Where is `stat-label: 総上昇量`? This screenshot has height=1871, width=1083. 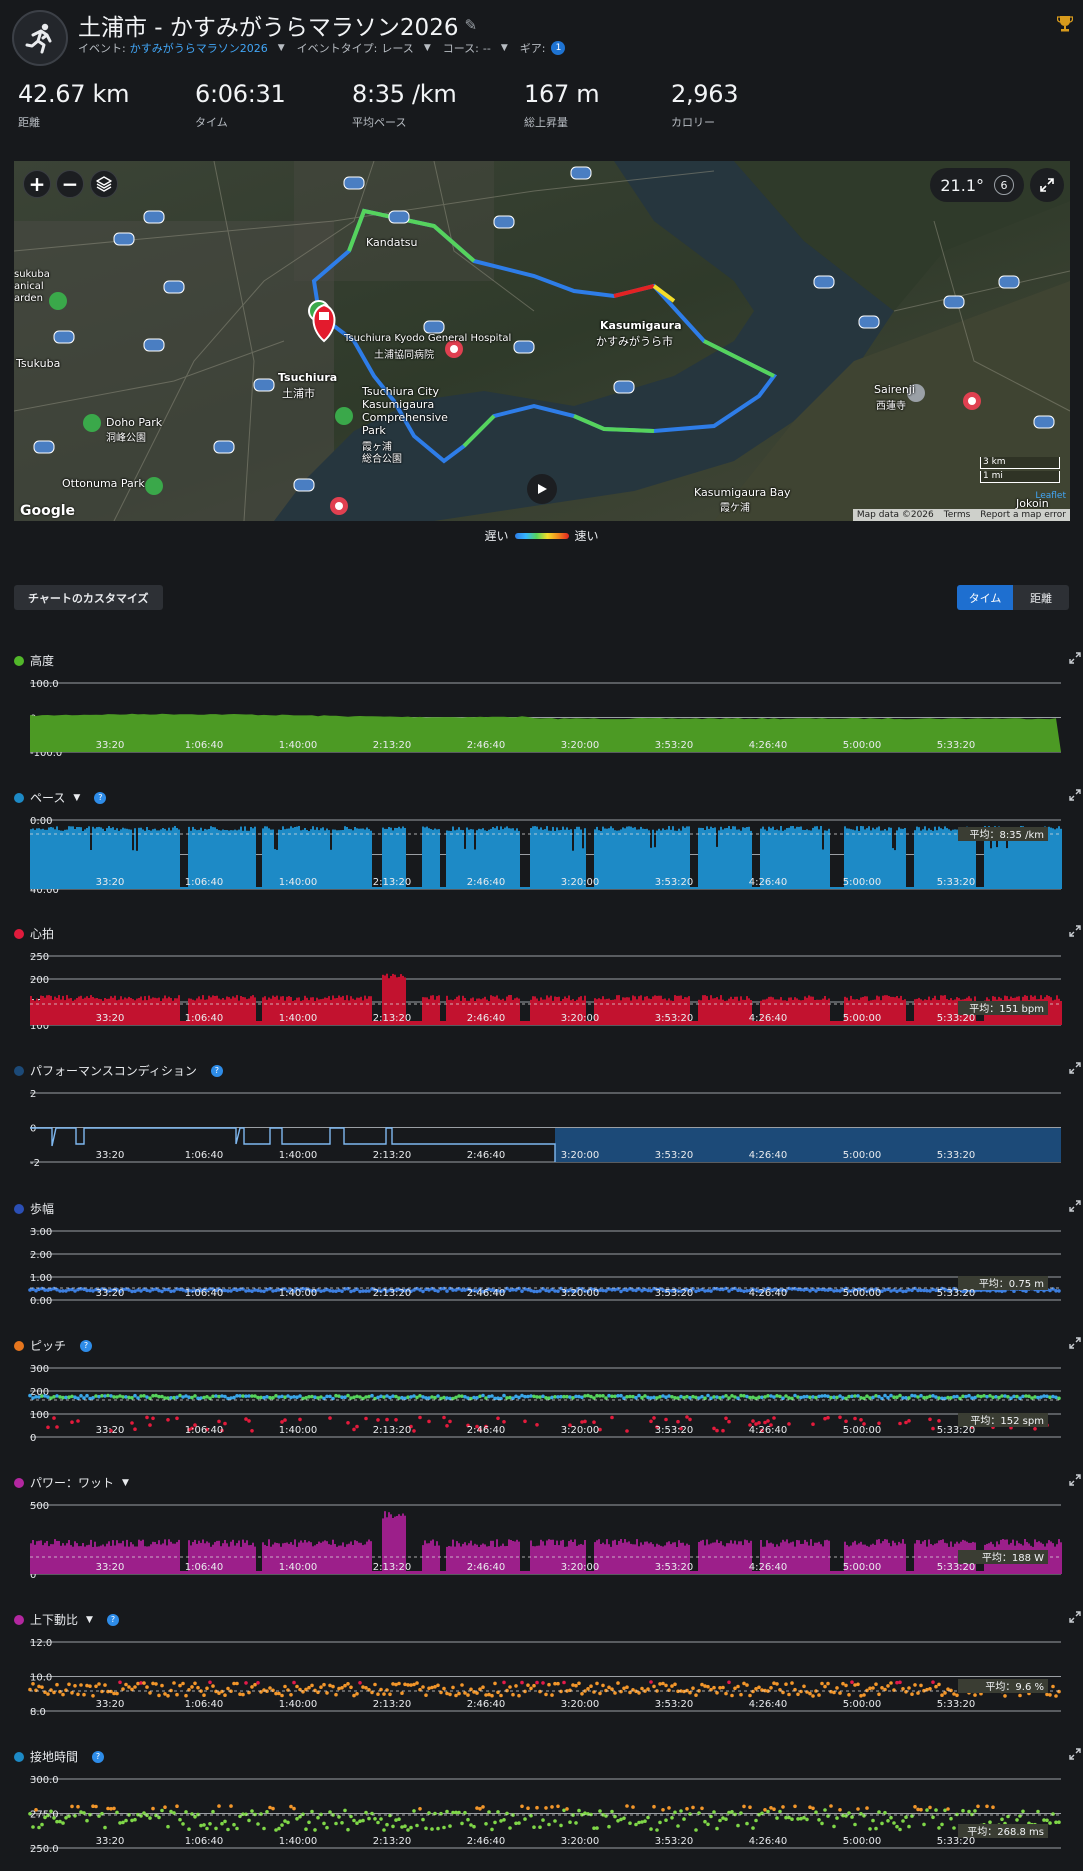
stat-label: 総上昇量 is located at coordinates (546, 122).